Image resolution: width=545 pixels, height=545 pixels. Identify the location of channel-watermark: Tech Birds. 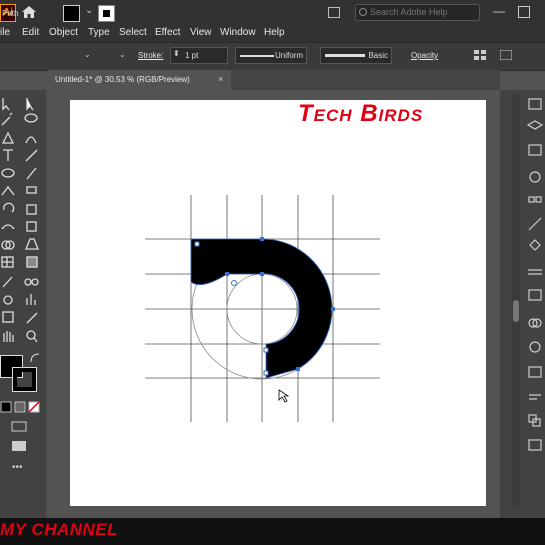
(361, 113).